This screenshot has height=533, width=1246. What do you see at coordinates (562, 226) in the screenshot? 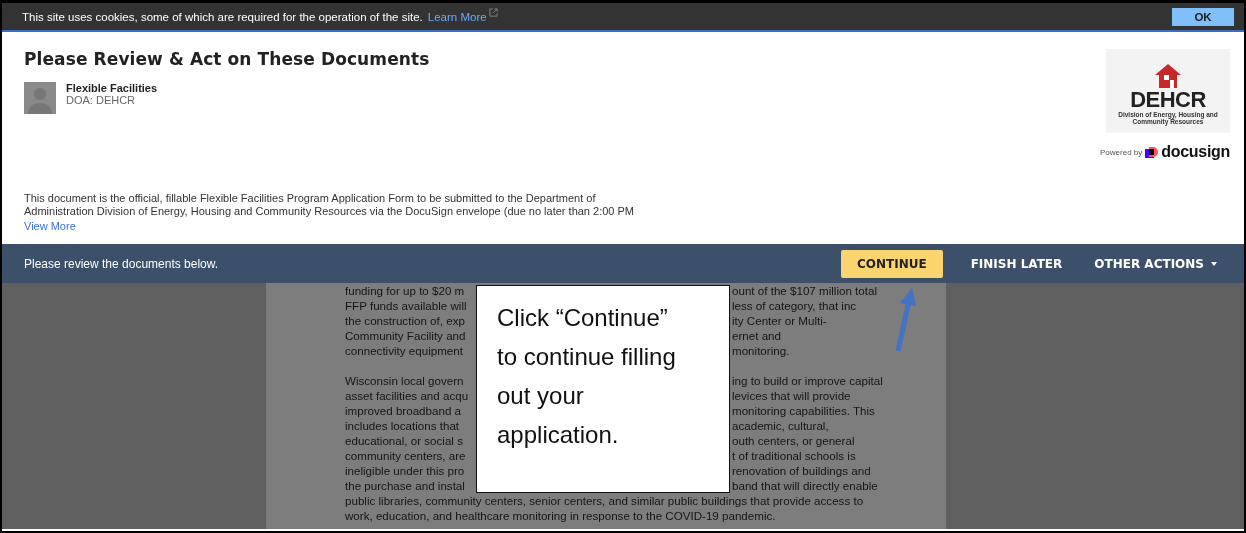
I see `view-more-link: View More` at bounding box center [562, 226].